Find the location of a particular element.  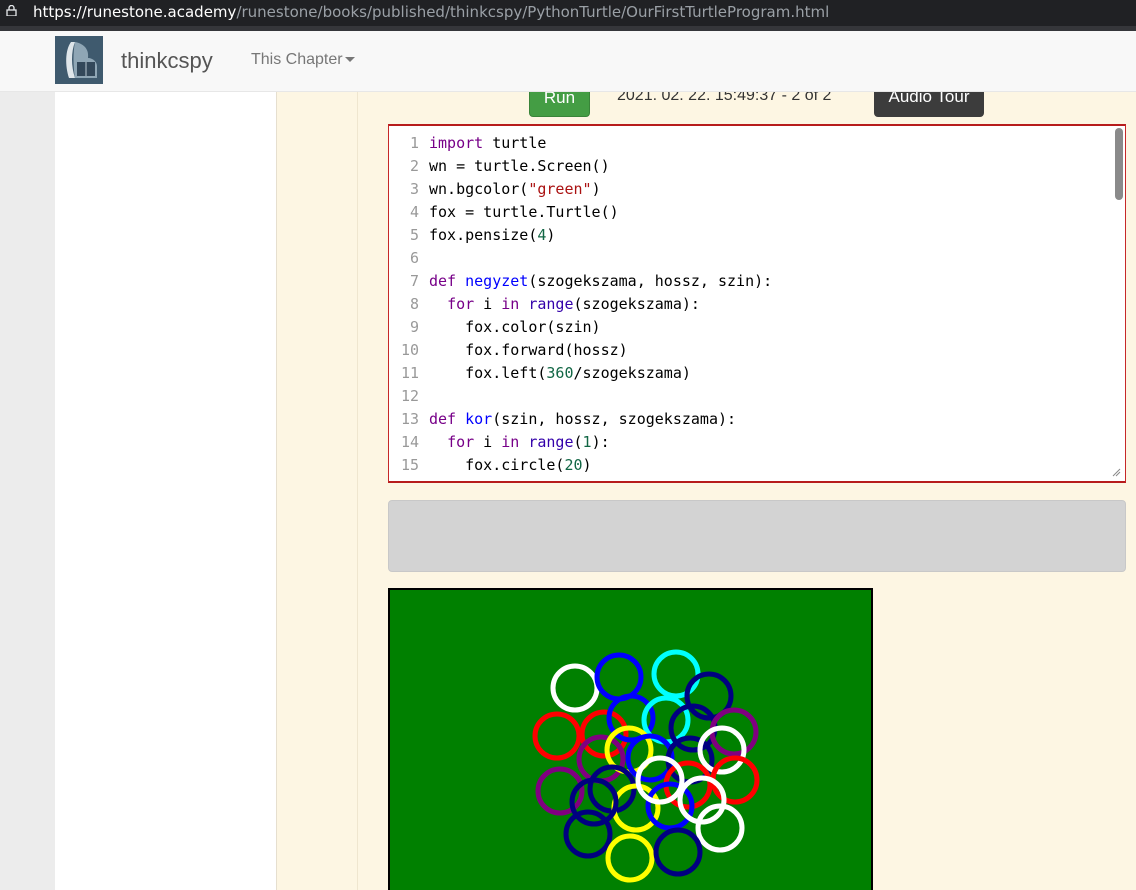

line-number: 6 is located at coordinates (414, 258).